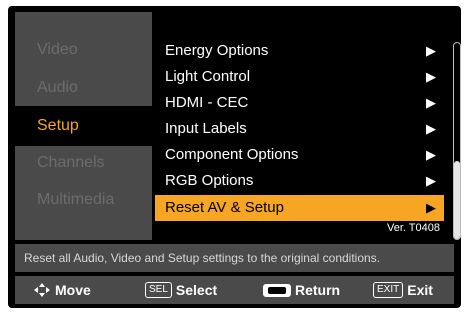 This screenshot has width=469, height=316. Describe the element at coordinates (420, 290) in the screenshot. I see `exit-label: Exit` at that location.